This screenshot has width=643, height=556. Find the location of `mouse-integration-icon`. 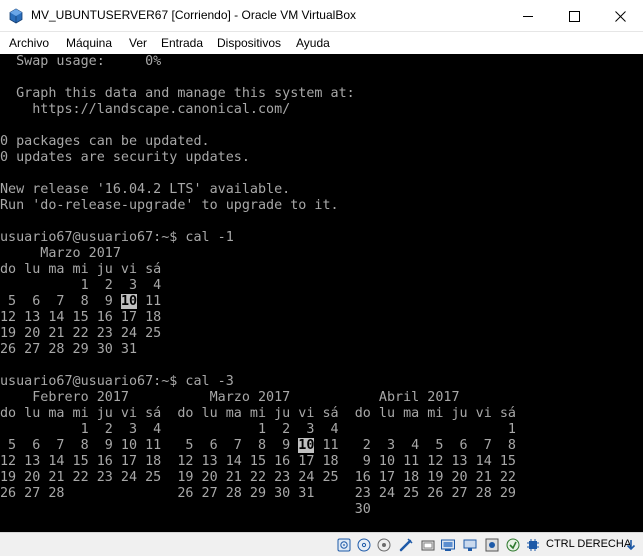

mouse-integration-icon is located at coordinates (513, 545).